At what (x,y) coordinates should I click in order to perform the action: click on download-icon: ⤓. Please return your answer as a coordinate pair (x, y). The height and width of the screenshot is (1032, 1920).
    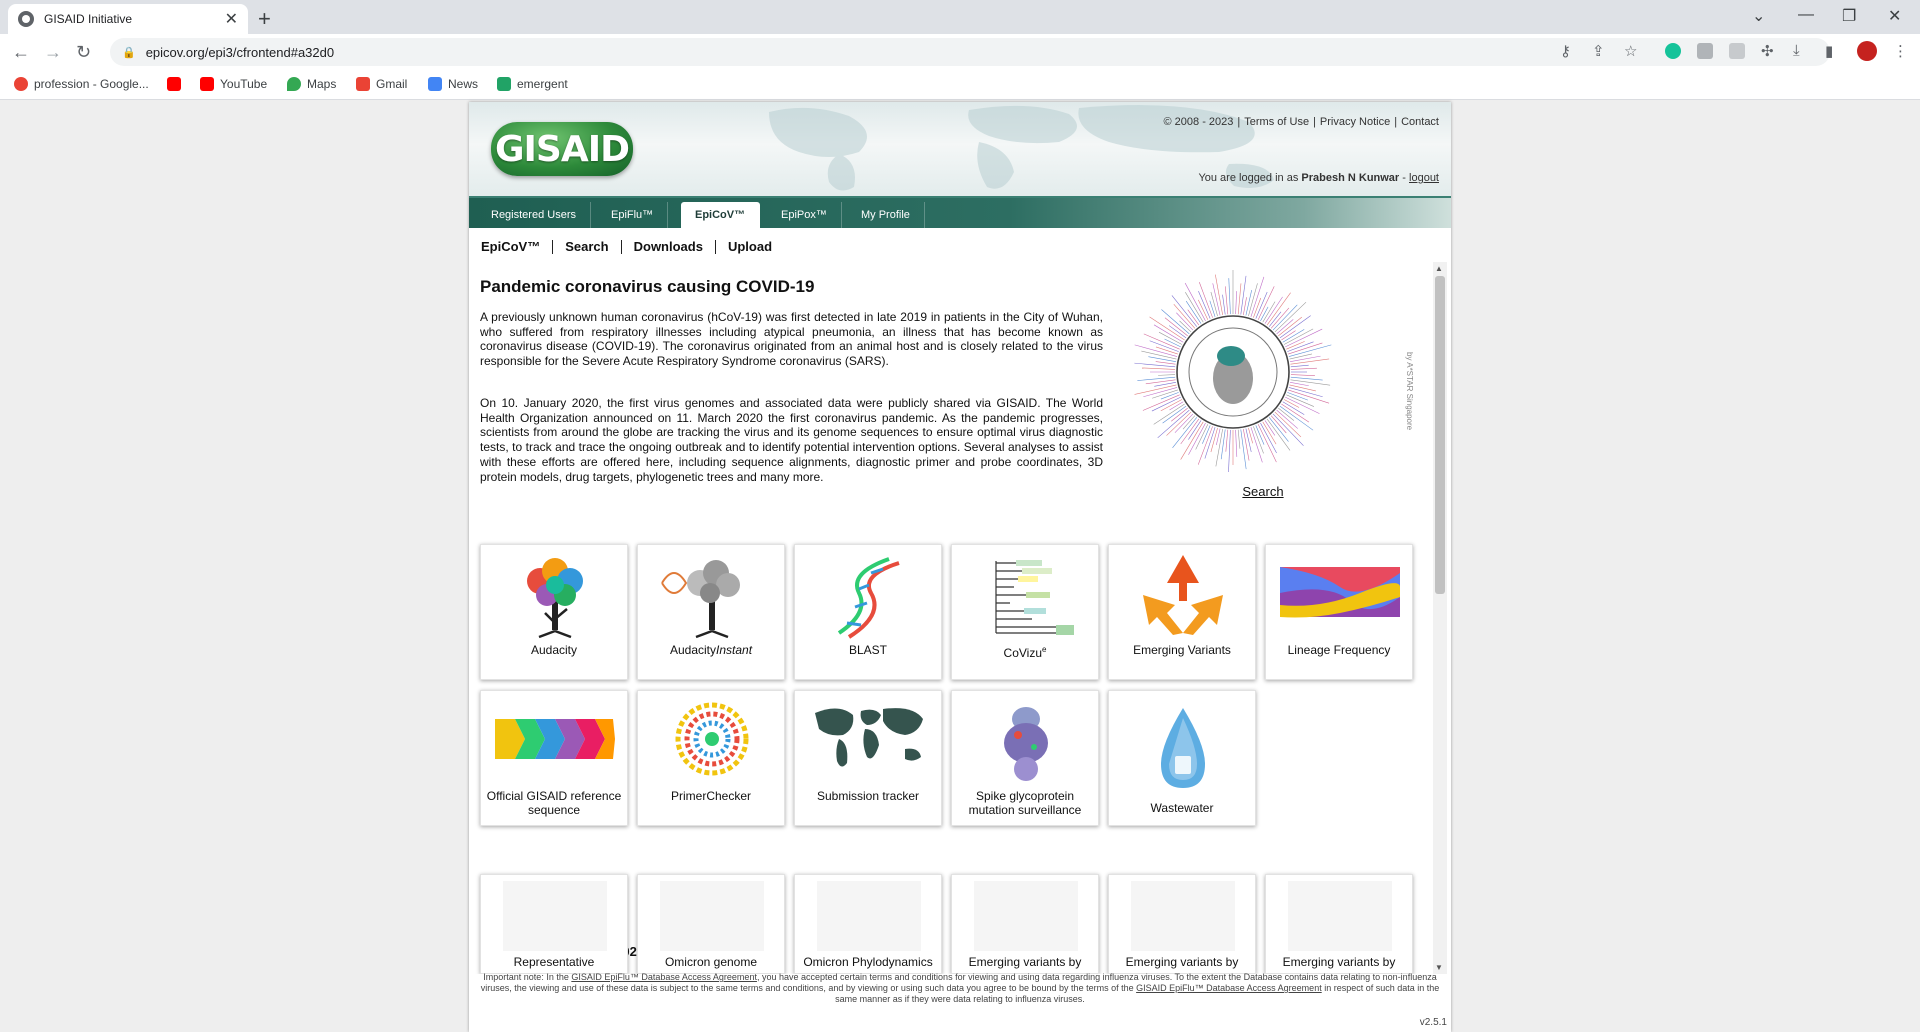
    Looking at the image, I should click on (1796, 50).